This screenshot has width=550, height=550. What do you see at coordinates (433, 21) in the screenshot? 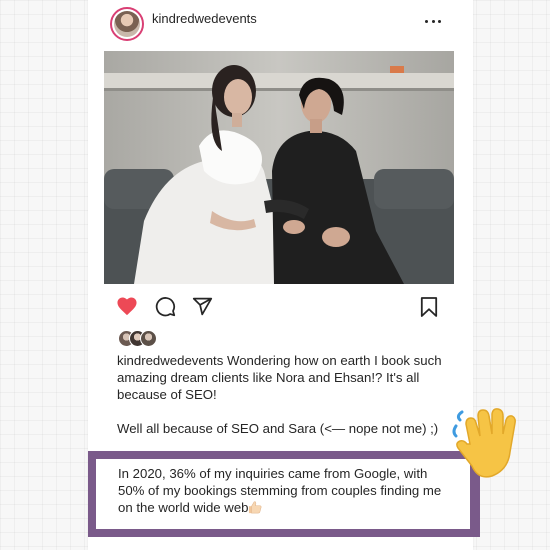
I see `more-options-icon` at bounding box center [433, 21].